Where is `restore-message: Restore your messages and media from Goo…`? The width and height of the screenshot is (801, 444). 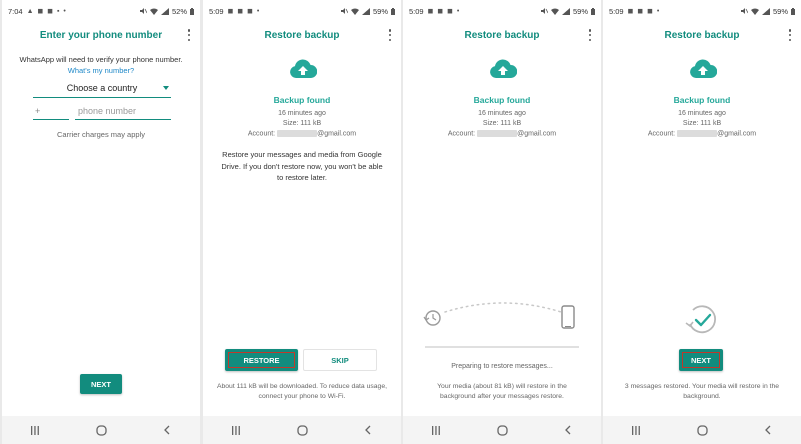
restore-message: Restore your messages and media from Goo… is located at coordinates (302, 166).